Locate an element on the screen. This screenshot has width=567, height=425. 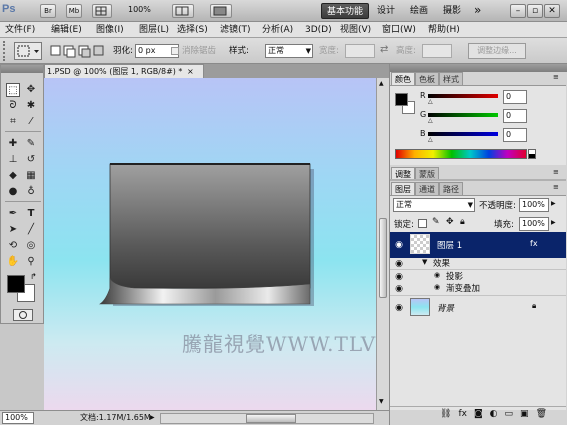
arrange-documents-button is located at coordinates (183, 11).